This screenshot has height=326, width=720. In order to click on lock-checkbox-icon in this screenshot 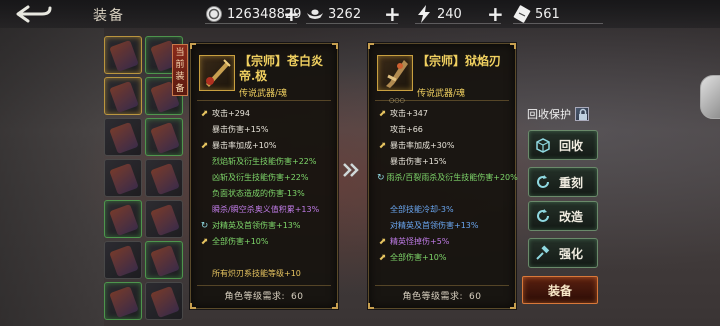, I will do `click(582, 114)`.